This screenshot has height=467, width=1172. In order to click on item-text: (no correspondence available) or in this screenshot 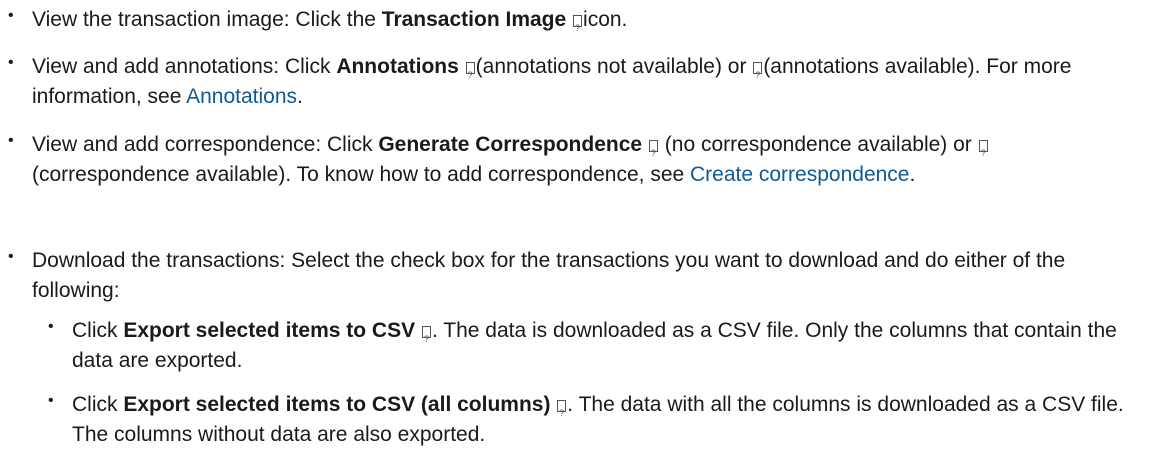, I will do `click(818, 144)`.